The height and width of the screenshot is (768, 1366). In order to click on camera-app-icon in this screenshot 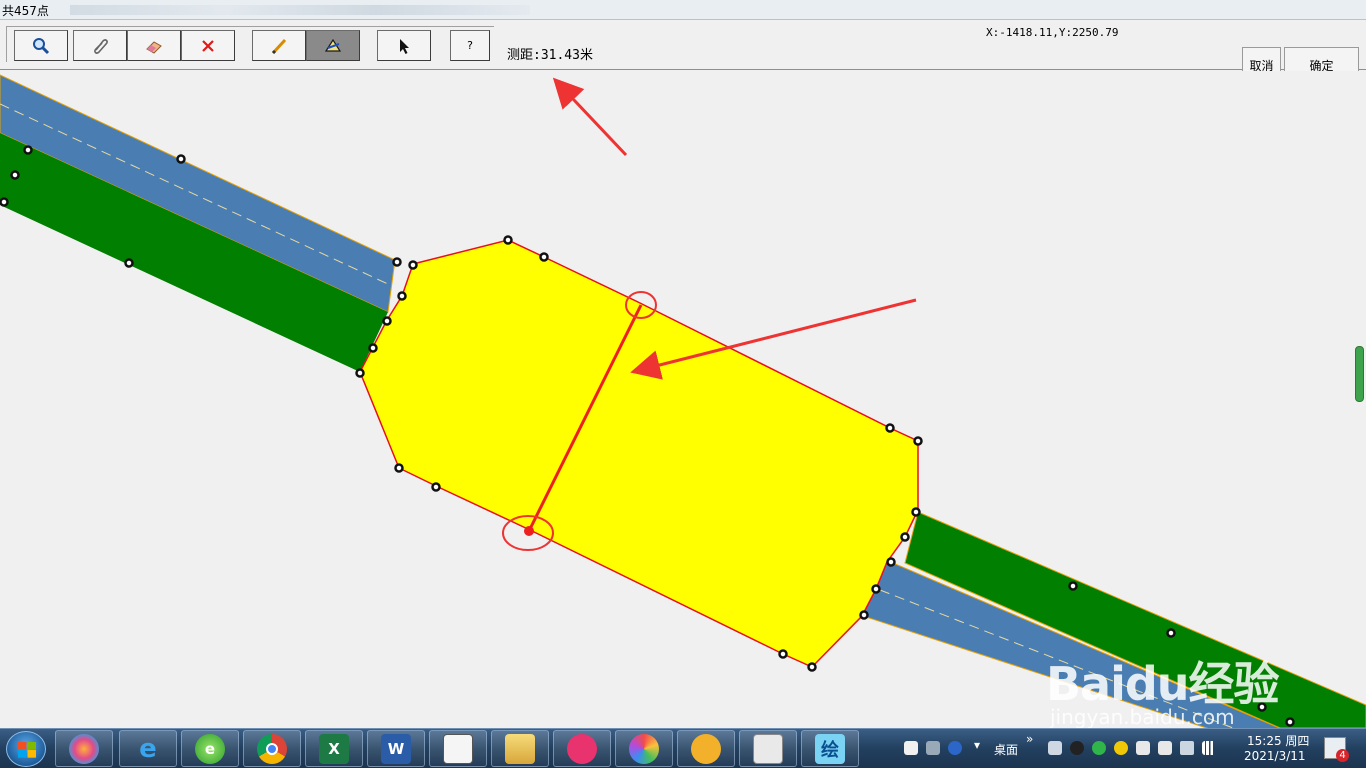, I will do `click(768, 748)`.